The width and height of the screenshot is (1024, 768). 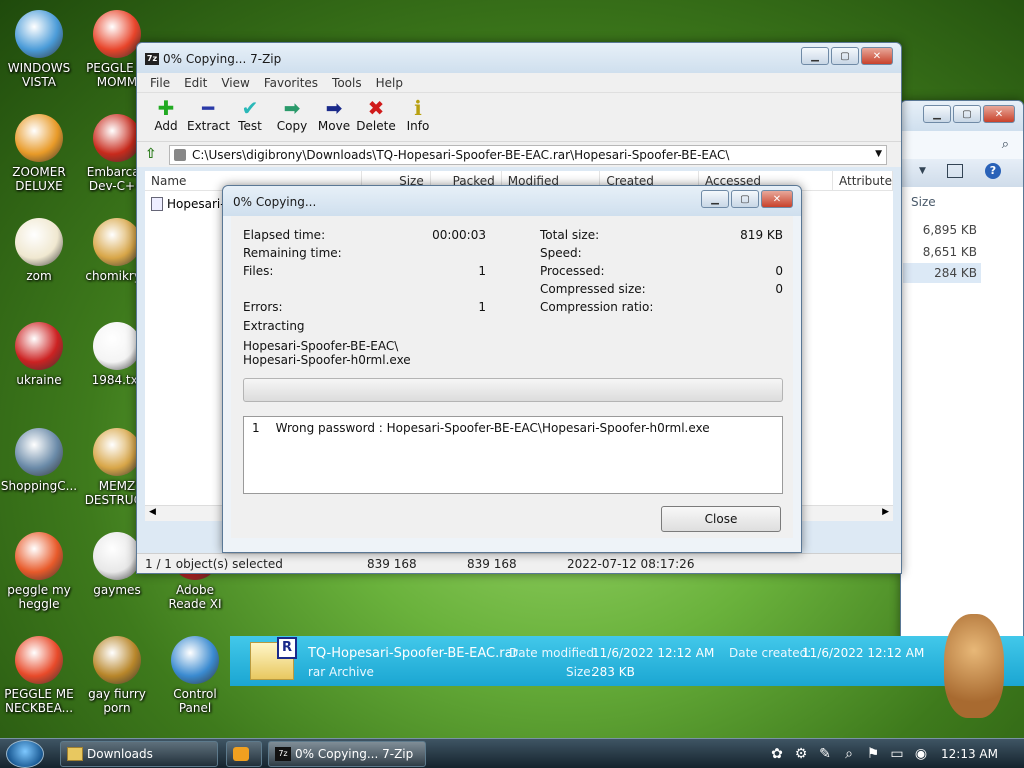 I want to click on status-date: 2022-07-12 08:17:26, so click(x=631, y=564).